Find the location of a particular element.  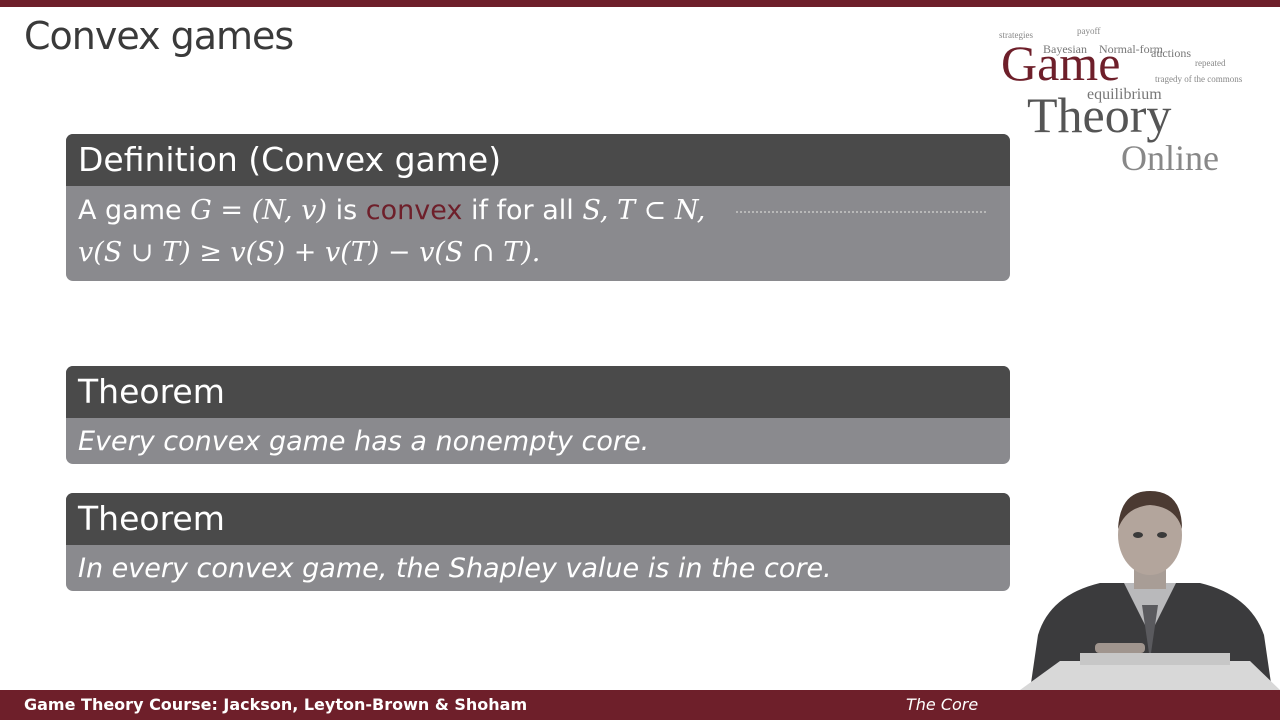

sets-notation: S, T ⊂ N, is located at coordinates (644, 210).